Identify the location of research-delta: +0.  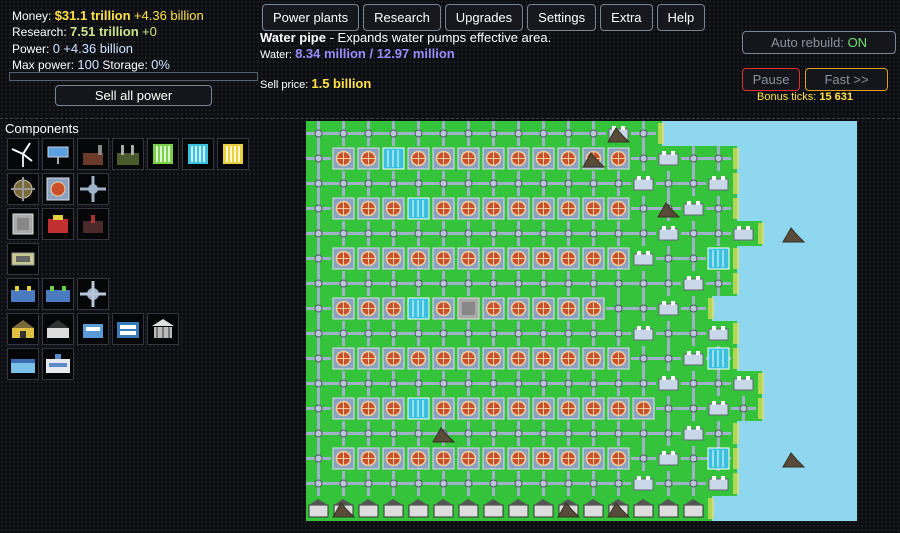
(149, 32).